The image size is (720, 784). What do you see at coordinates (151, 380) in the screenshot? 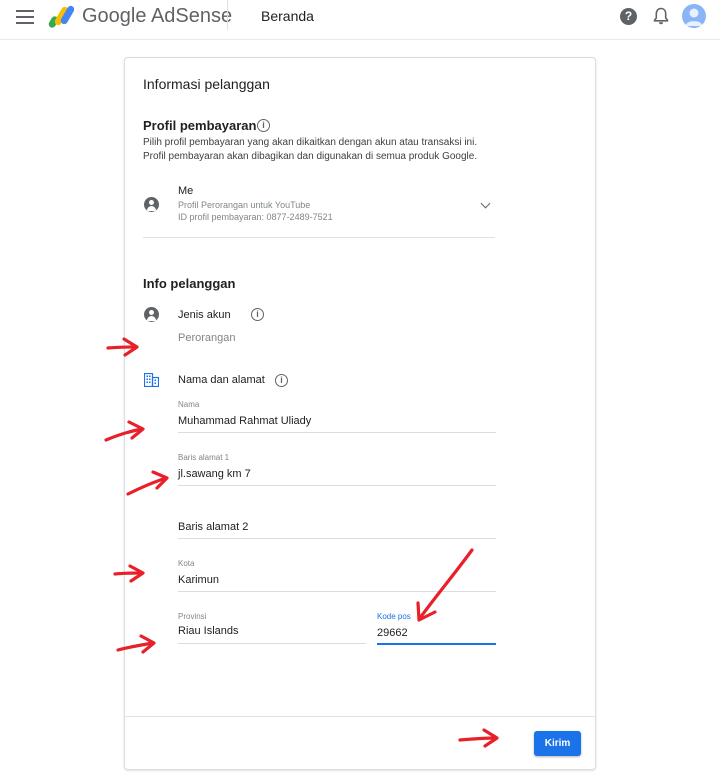
I see `building-icon` at bounding box center [151, 380].